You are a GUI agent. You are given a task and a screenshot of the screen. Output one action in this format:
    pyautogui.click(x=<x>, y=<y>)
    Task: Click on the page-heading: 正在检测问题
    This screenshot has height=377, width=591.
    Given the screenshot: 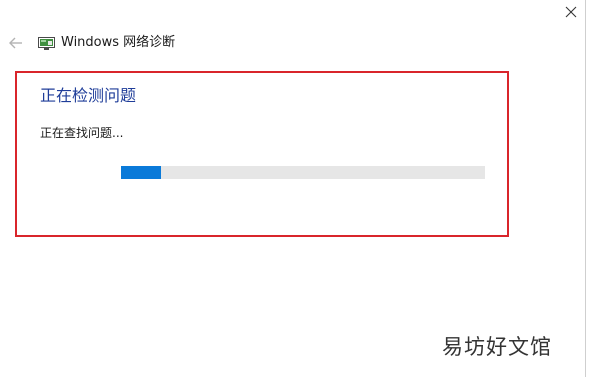 What is the action you would take?
    pyautogui.click(x=88, y=95)
    